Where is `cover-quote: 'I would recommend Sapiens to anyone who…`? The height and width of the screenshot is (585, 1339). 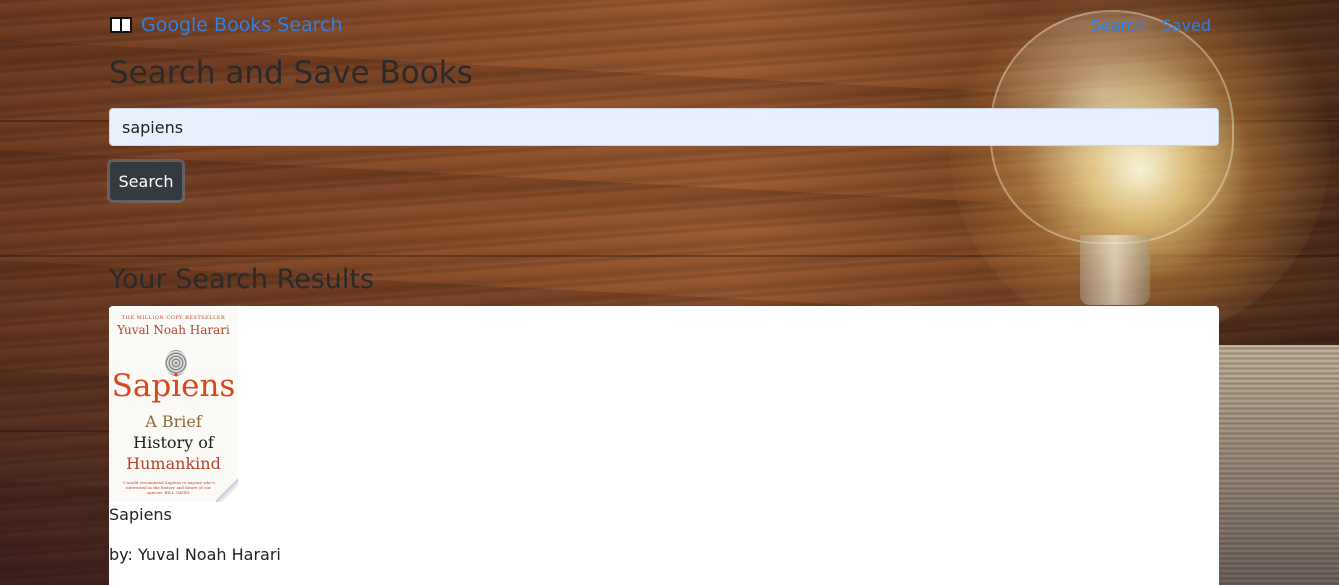
cover-quote: 'I would recommend Sapiens to anyone who… is located at coordinates (168, 487).